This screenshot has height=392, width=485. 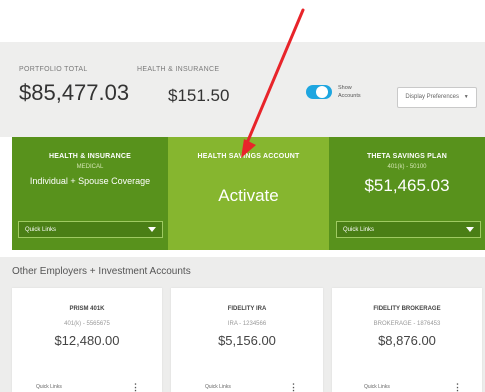 What do you see at coordinates (273, 83) in the screenshot?
I see `red-arrow-annotation` at bounding box center [273, 83].